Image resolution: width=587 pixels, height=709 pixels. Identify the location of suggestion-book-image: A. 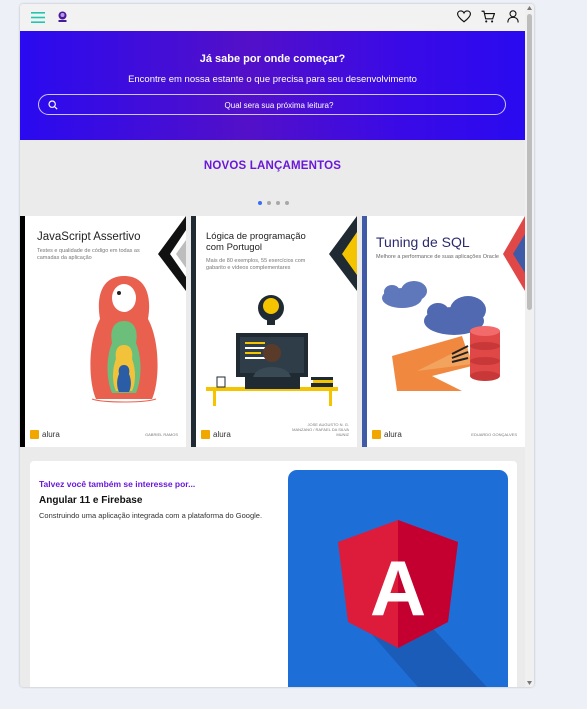
(398, 578).